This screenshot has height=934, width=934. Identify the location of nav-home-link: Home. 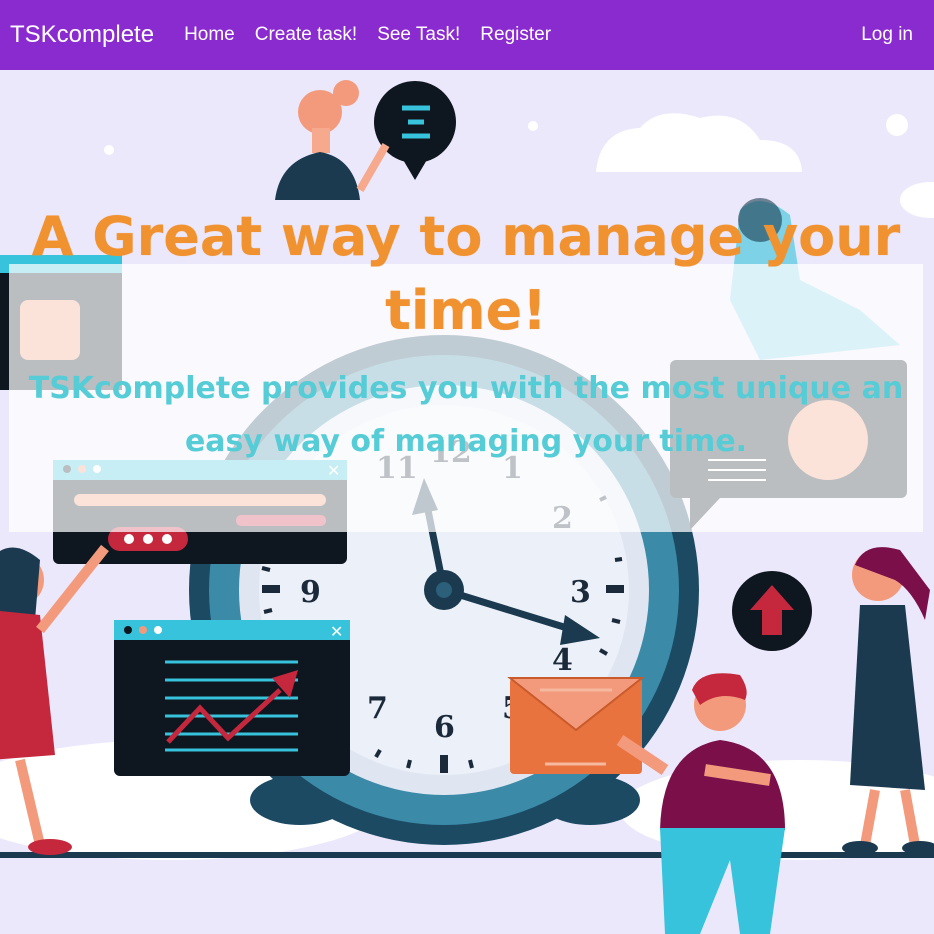
(209, 35).